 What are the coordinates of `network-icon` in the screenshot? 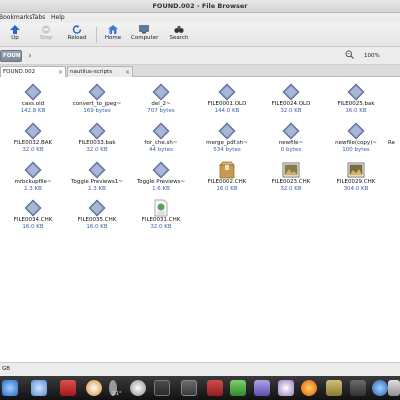 It's located at (380, 388).